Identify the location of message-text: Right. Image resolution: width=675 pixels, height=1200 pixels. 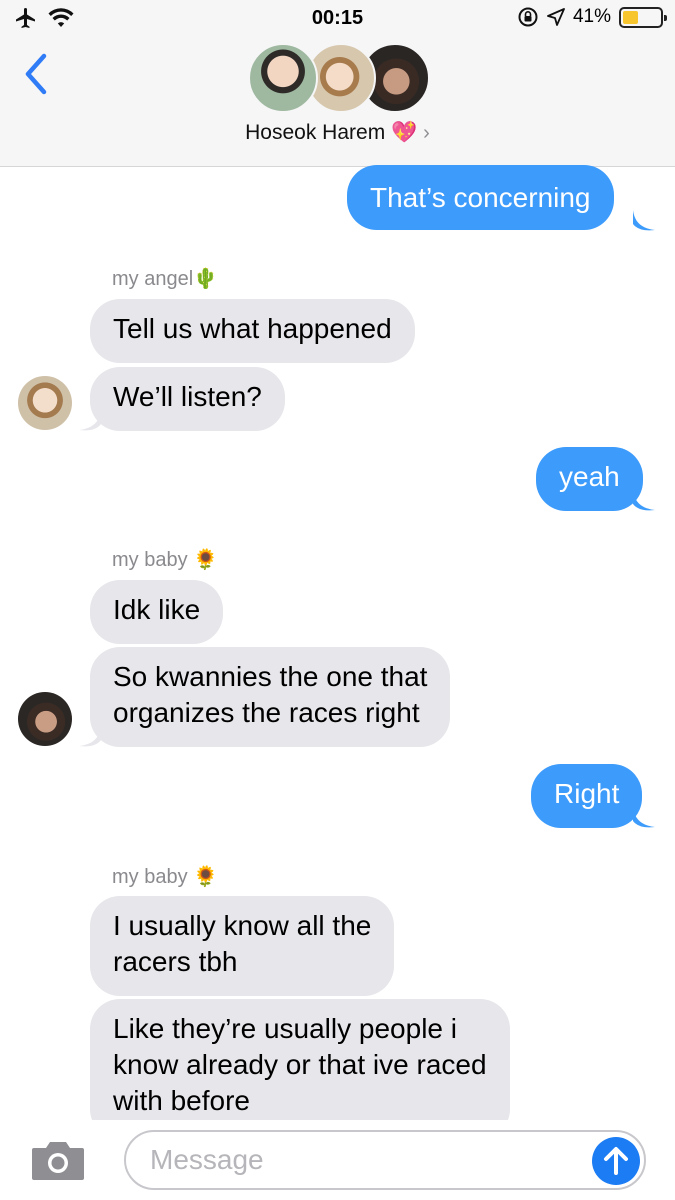
(587, 793).